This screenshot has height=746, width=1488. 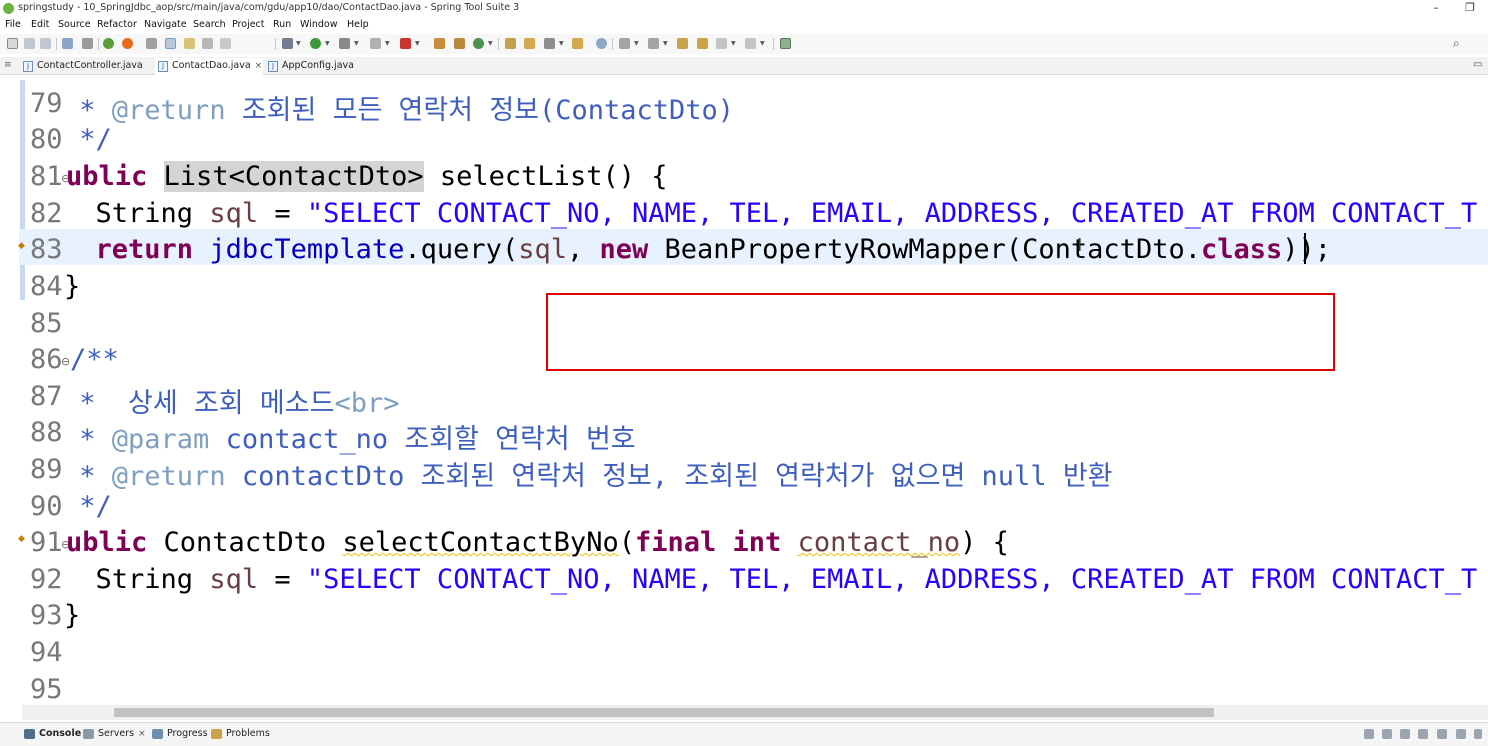 What do you see at coordinates (67, 43) in the screenshot?
I see `terminal-icon` at bounding box center [67, 43].